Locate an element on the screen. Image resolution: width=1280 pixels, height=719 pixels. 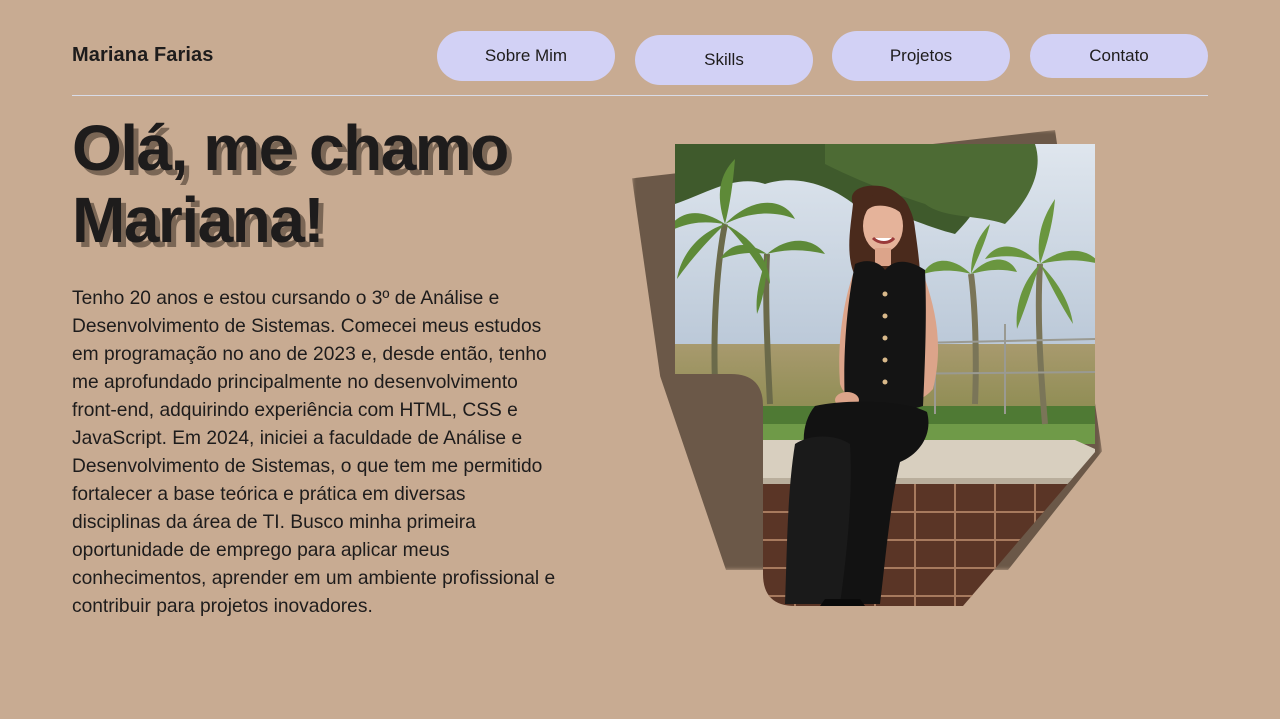
brand-name: Mariana Farias is located at coordinates (142, 55).